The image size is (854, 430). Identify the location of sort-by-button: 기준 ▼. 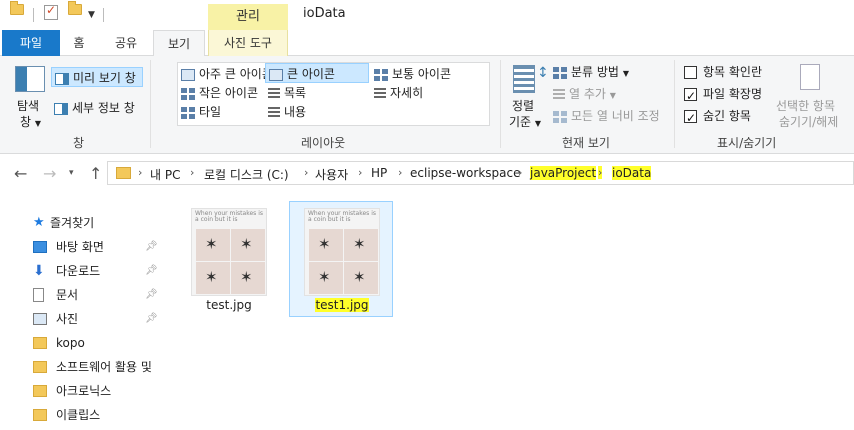
(525, 122).